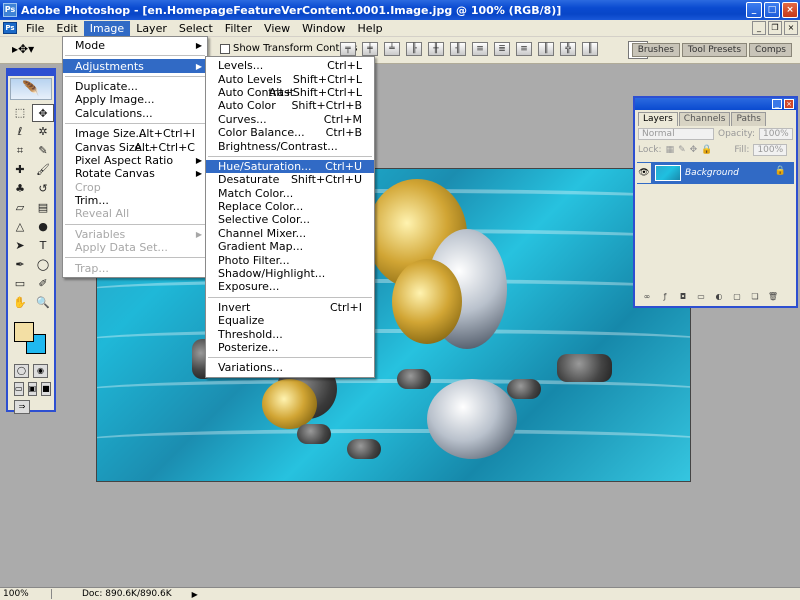 This screenshot has height=600, width=800. Describe the element at coordinates (682, 150) in the screenshot. I see `lock-image-icon: ✎` at that location.